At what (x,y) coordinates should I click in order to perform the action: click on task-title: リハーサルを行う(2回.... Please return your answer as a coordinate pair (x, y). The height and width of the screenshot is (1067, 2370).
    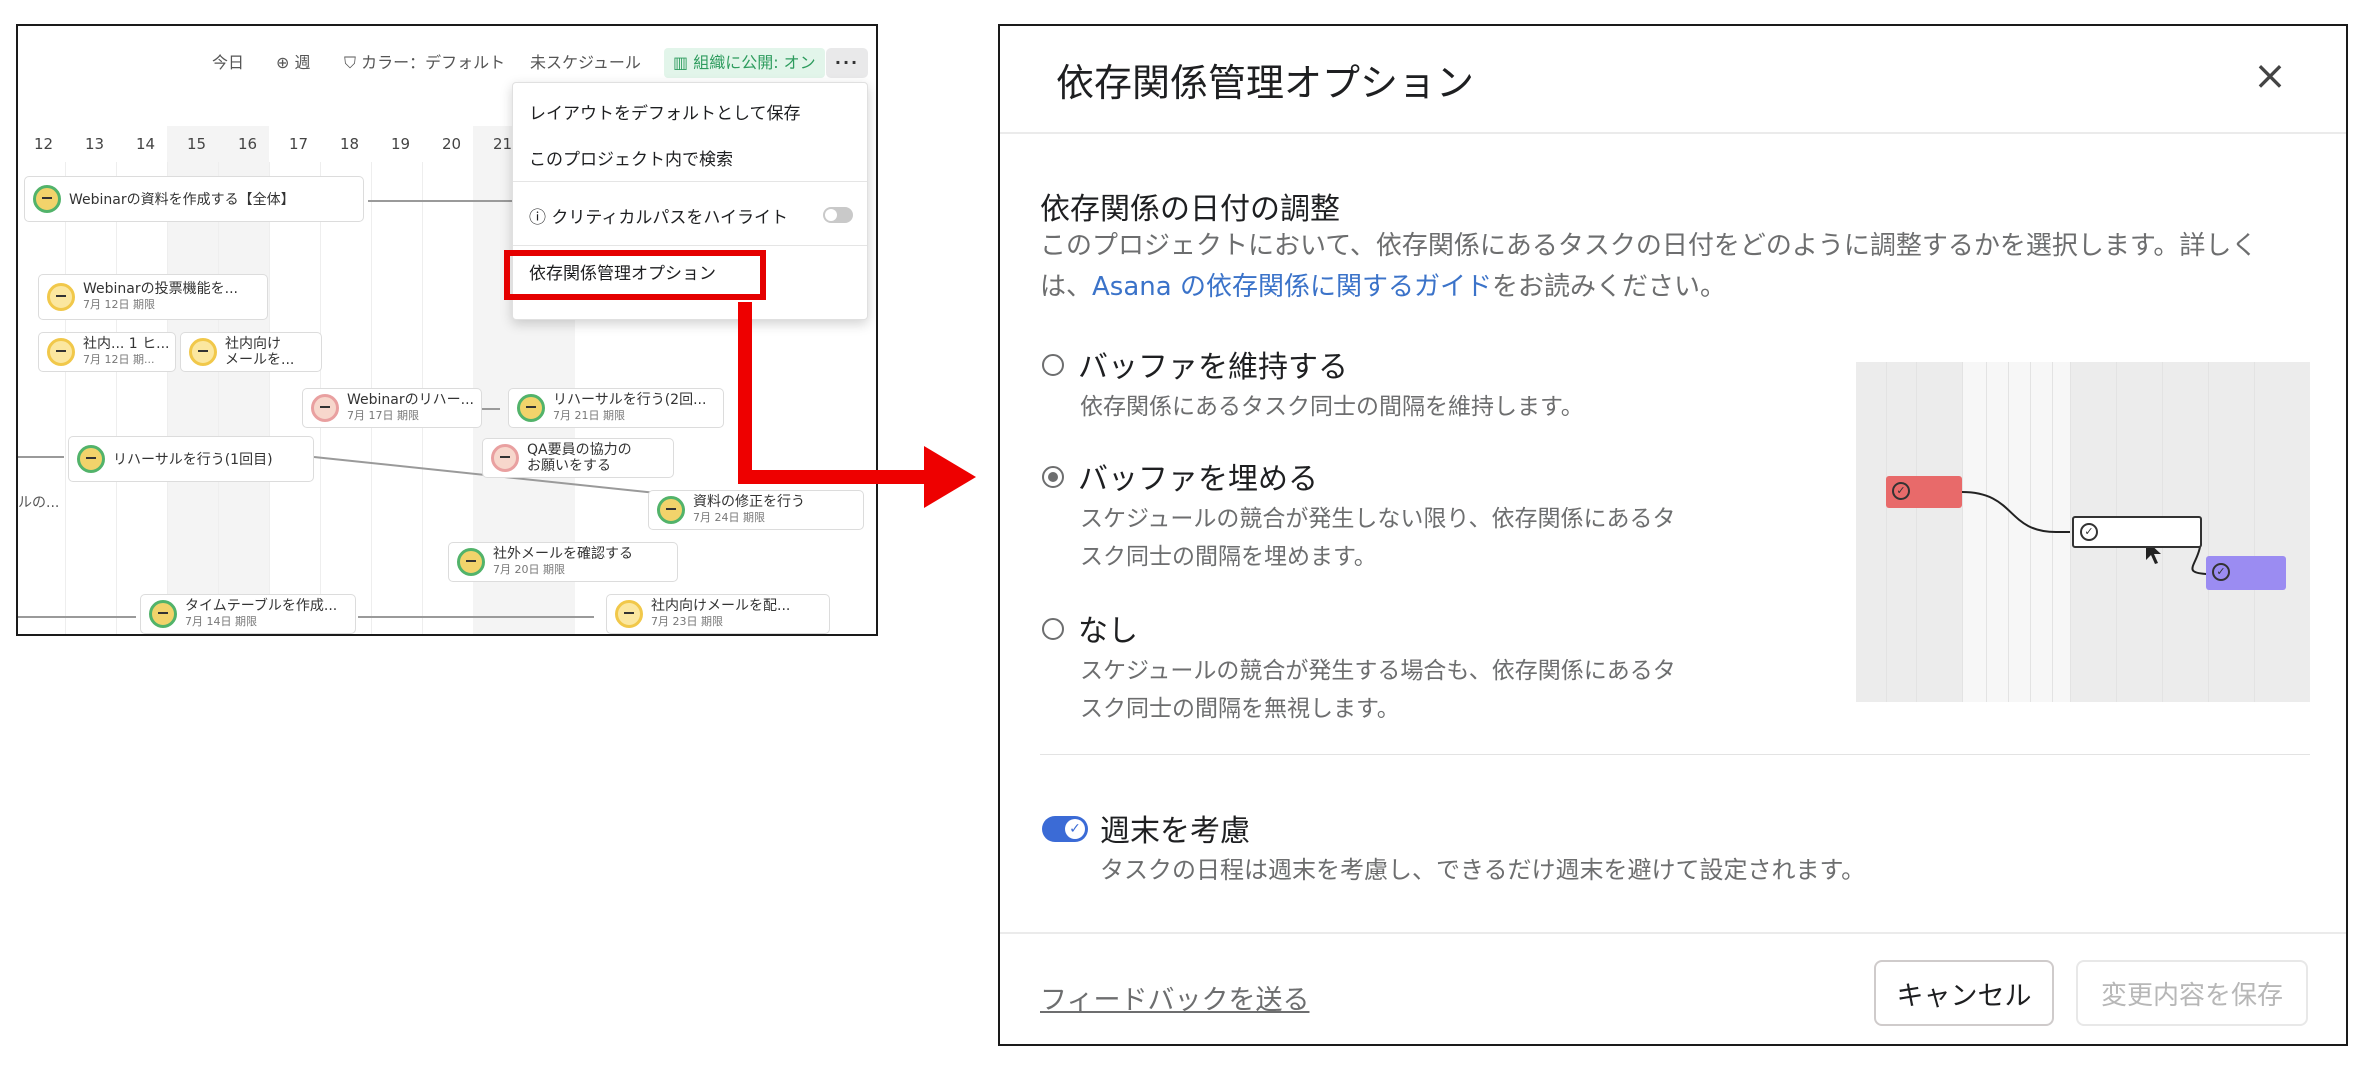
    Looking at the image, I should click on (630, 400).